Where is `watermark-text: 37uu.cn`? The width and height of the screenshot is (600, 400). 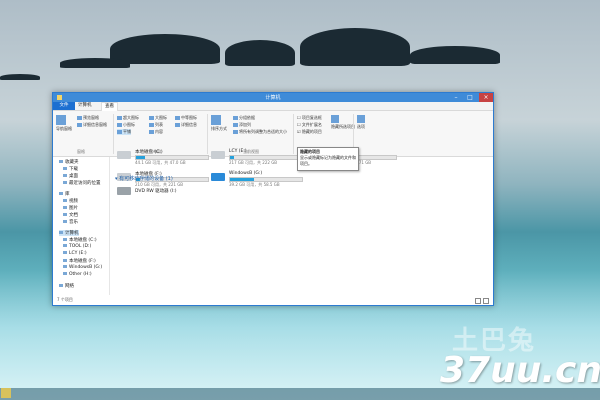 watermark-text: 37uu.cn is located at coordinates (520, 370).